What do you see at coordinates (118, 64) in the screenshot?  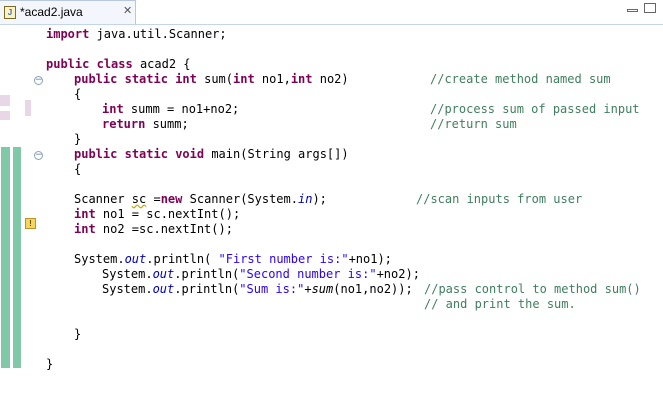 I see `code-line: public class acad2 {` at bounding box center [118, 64].